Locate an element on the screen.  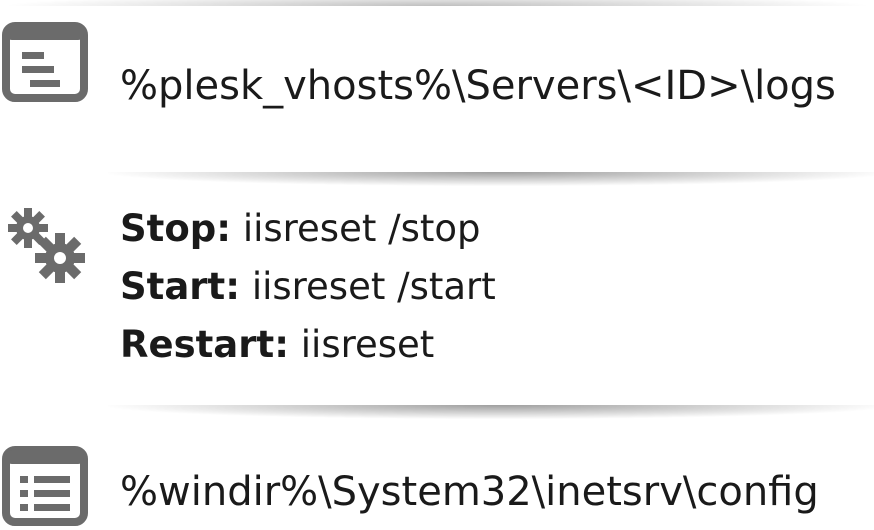
config-list-icon is located at coordinates (45, 488).